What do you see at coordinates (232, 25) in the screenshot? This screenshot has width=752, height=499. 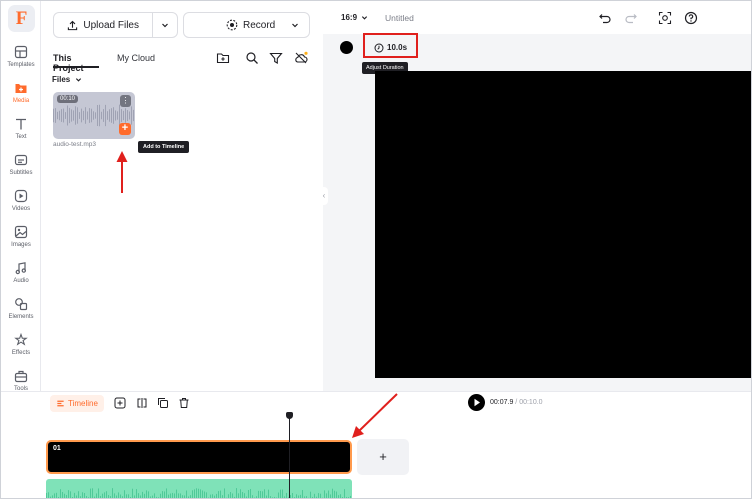 I see `record-icon` at bounding box center [232, 25].